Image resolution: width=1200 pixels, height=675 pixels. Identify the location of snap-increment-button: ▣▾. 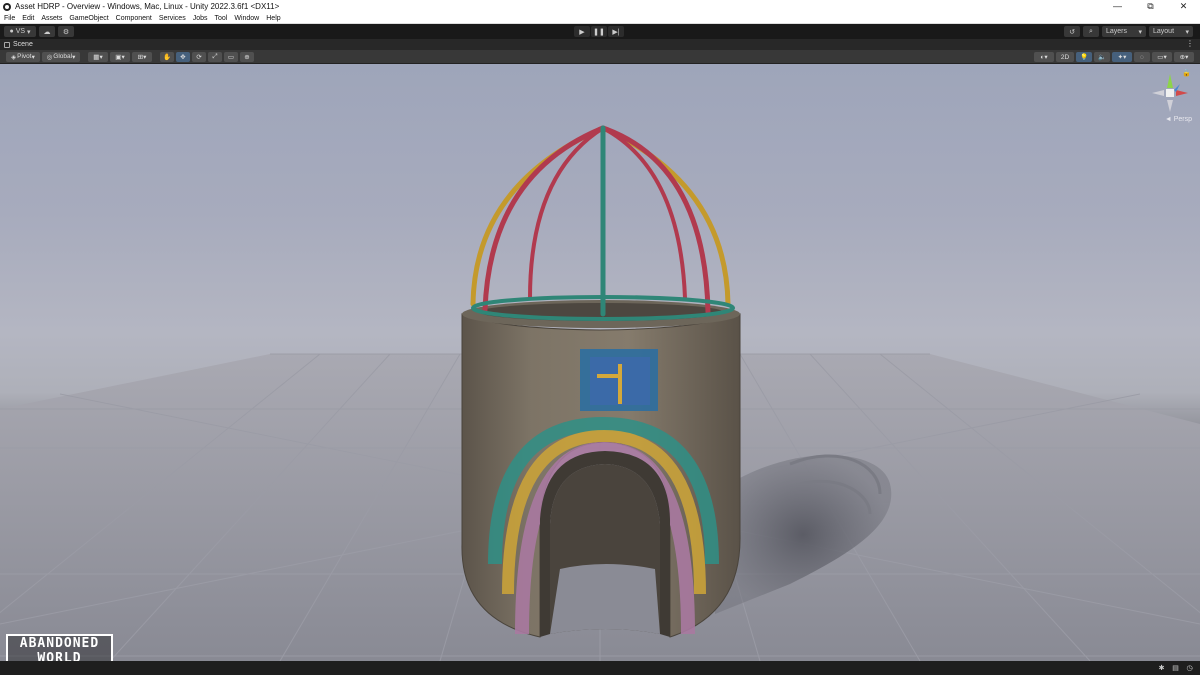
(120, 56).